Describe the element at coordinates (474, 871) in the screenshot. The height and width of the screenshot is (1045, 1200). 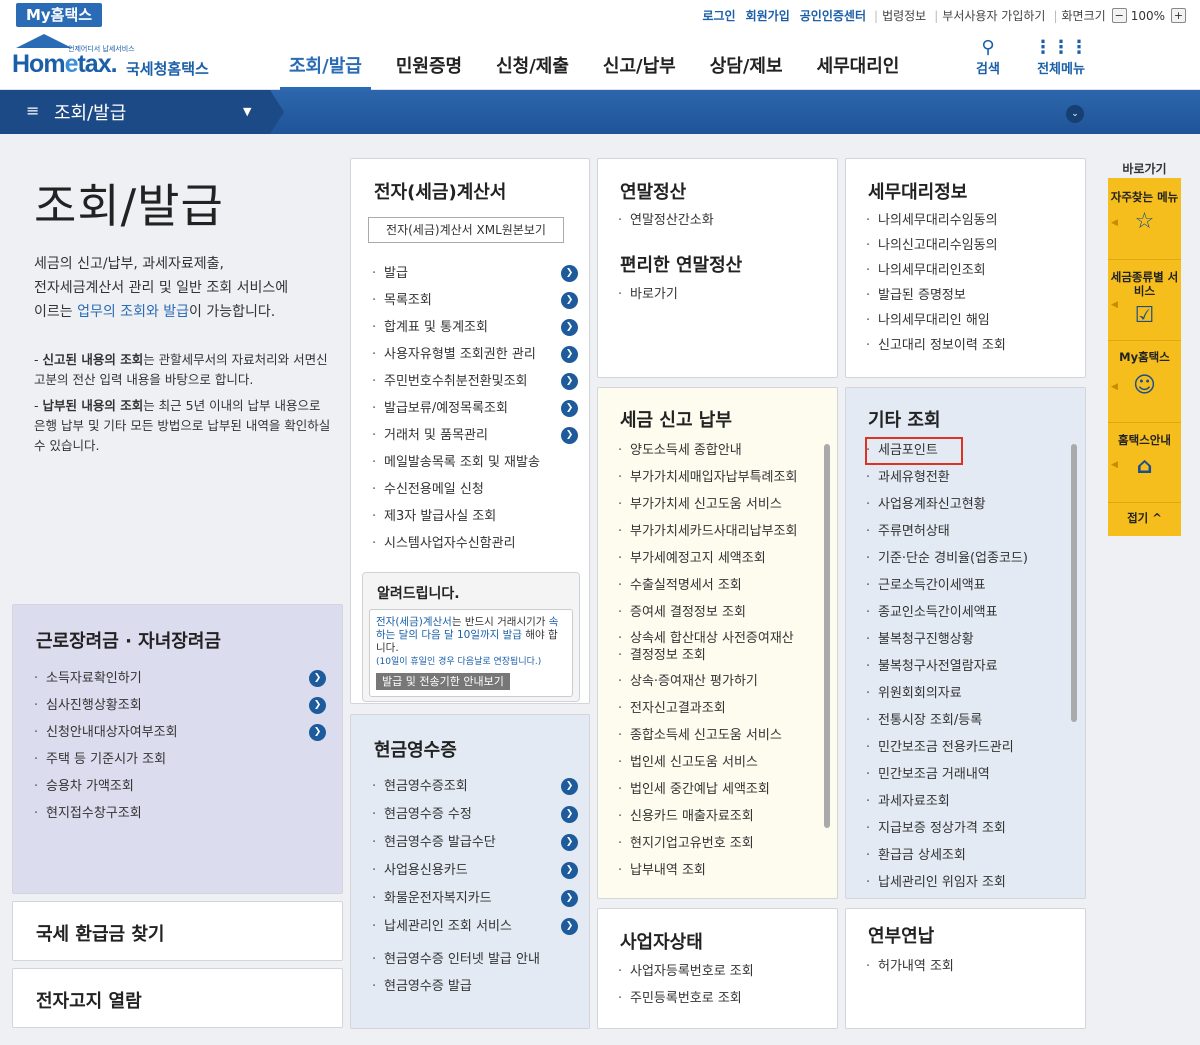
I see `list-item: 사업용신용카드❯` at that location.